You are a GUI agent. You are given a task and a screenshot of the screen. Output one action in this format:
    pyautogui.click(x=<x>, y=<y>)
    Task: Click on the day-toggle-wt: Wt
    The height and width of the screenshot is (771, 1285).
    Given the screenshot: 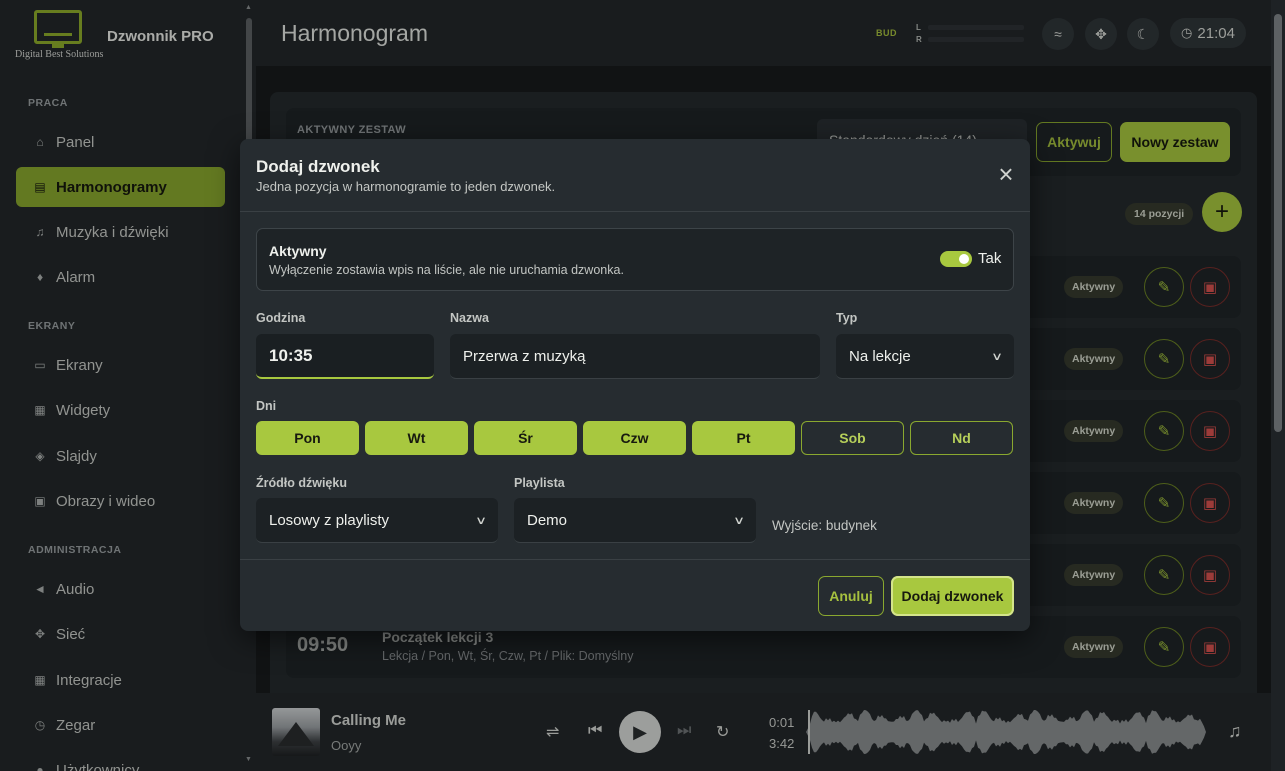 What is the action you would take?
    pyautogui.click(x=416, y=438)
    